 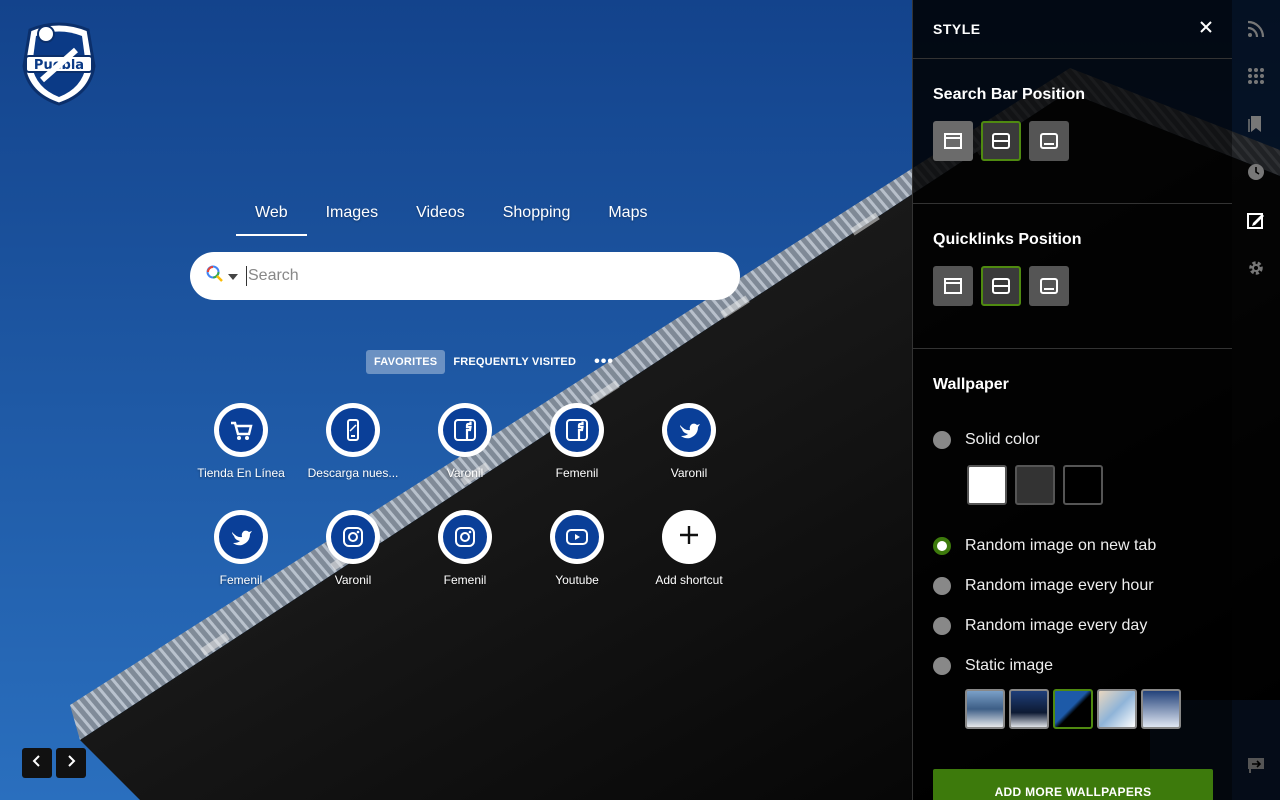 What do you see at coordinates (1256, 124) in the screenshot?
I see `bookmarks-icon` at bounding box center [1256, 124].